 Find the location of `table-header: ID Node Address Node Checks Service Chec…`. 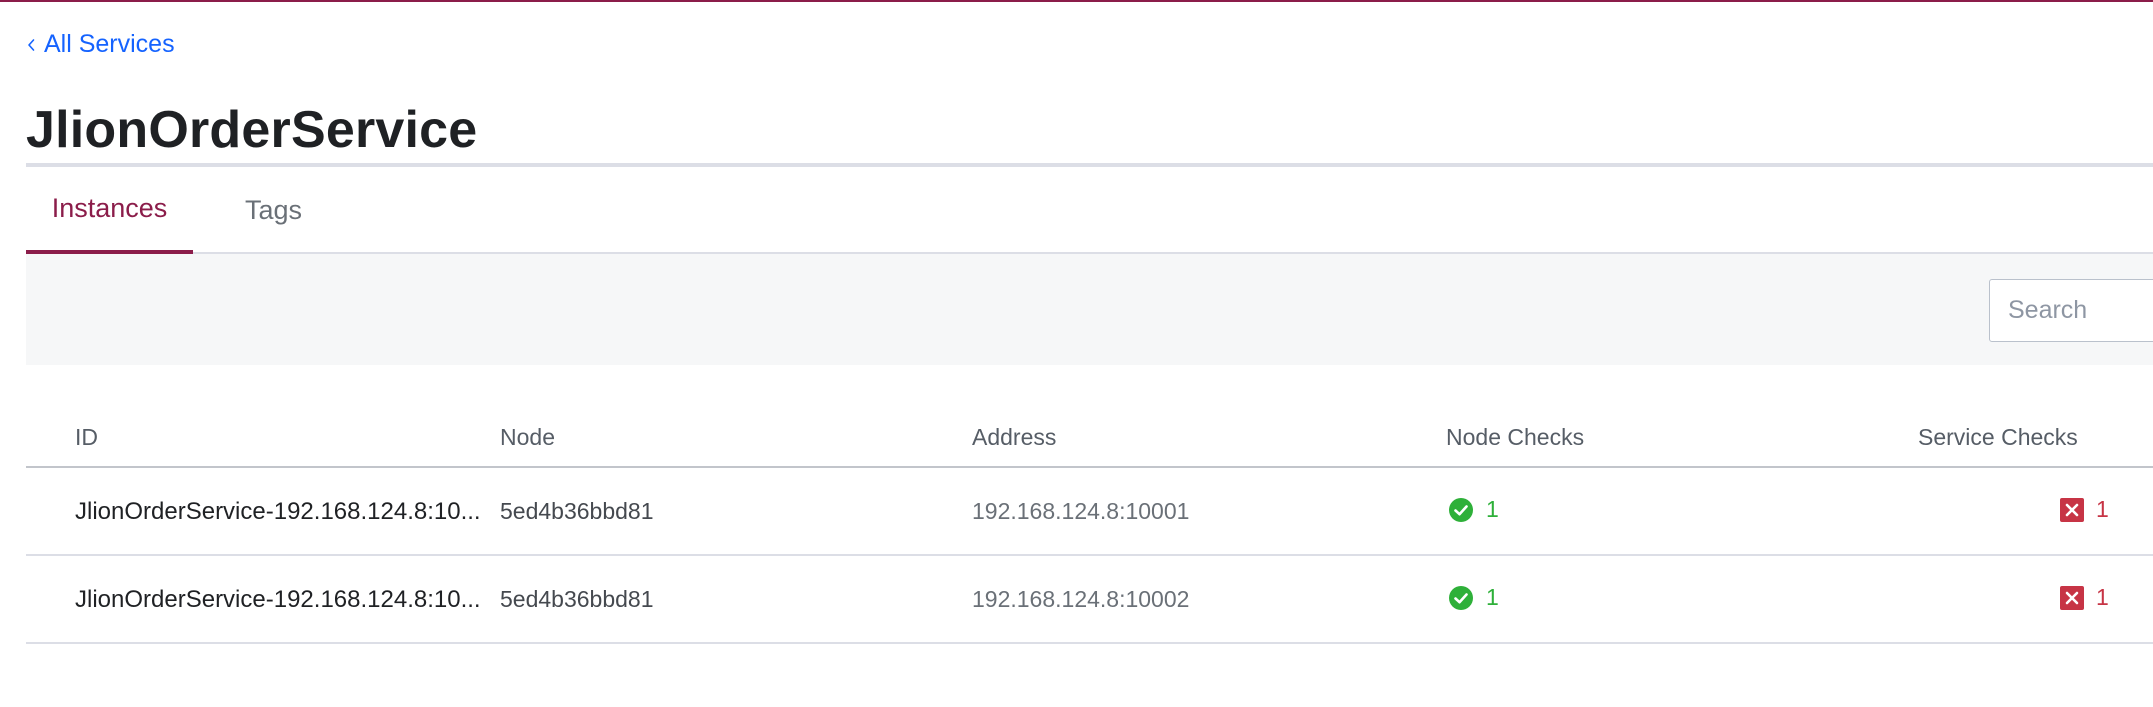

table-header: ID Node Address Node Checks Service Chec… is located at coordinates (1089, 434).